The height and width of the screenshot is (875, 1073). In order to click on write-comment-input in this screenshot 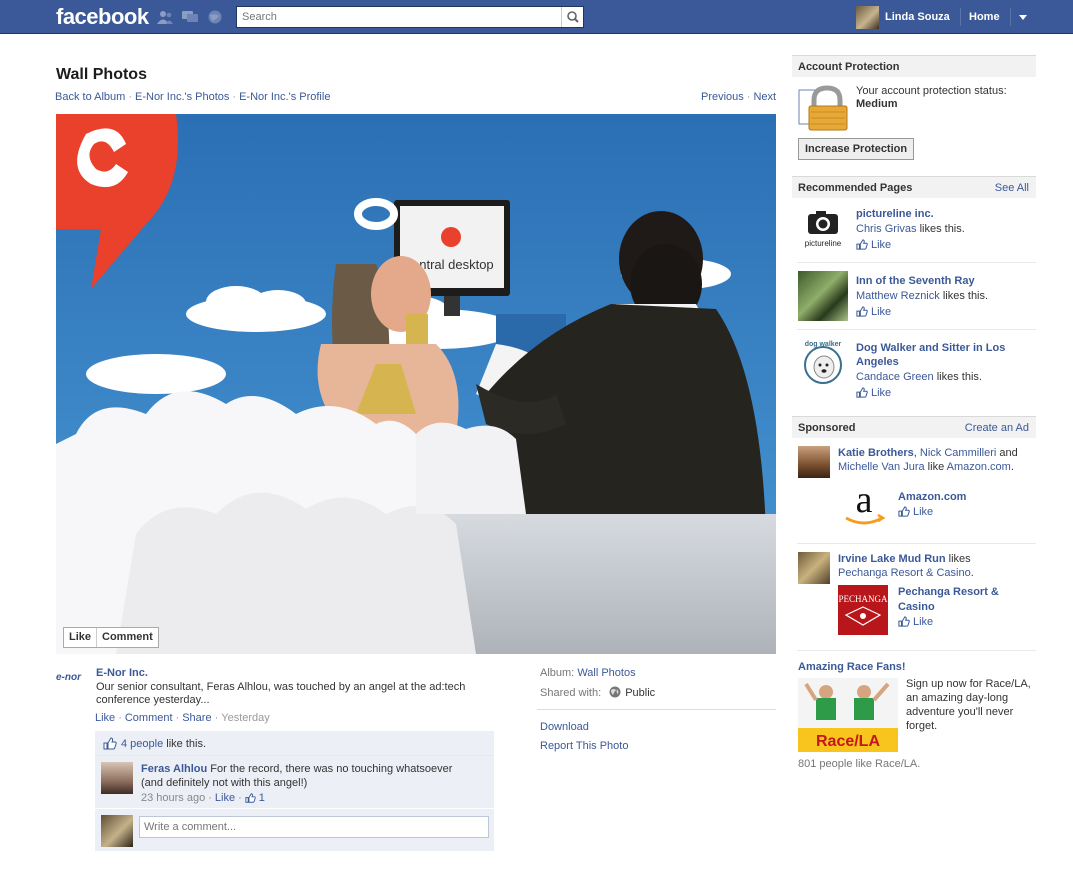, I will do `click(314, 827)`.